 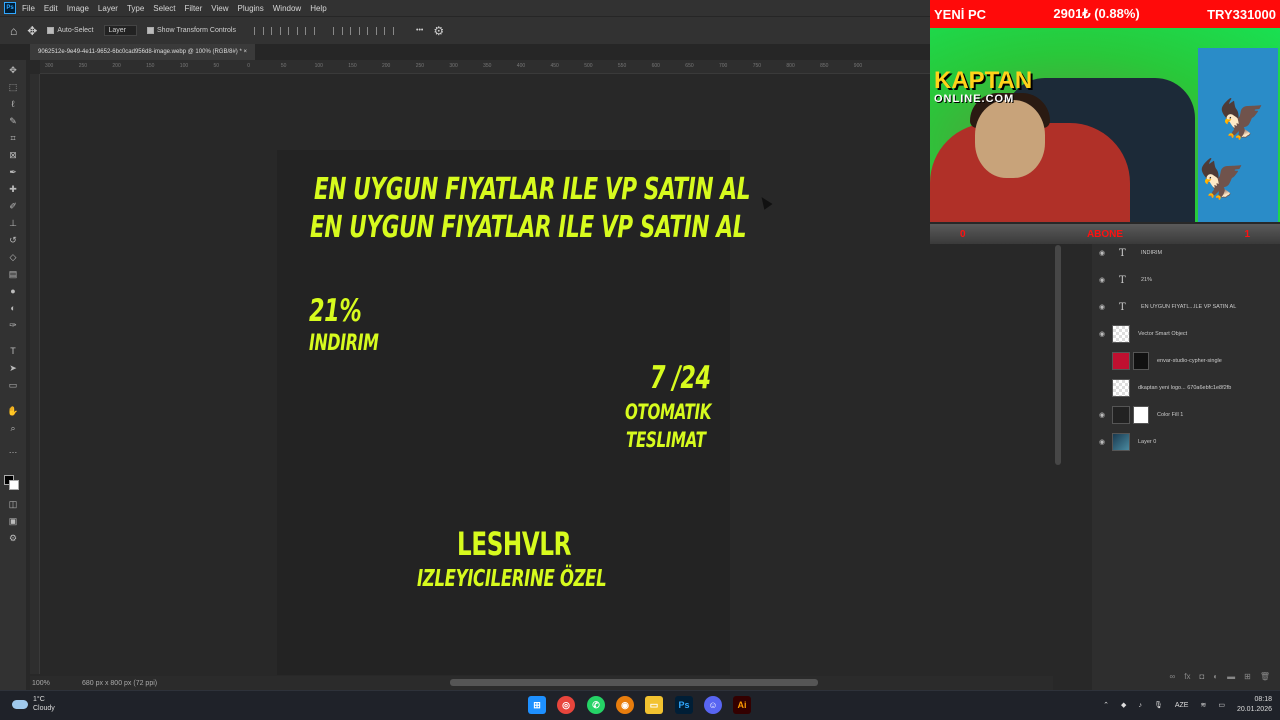 What do you see at coordinates (1186, 388) in the screenshot?
I see `layer-row-logo: ◉ dkaptan yeni logo... 670a6ebfc1e8f2fb` at bounding box center [1186, 388].